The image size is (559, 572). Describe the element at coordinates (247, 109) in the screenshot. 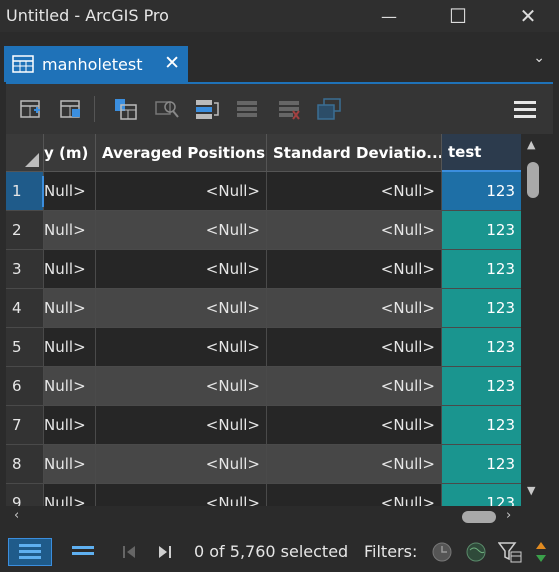

I see `clear-selection-button` at that location.